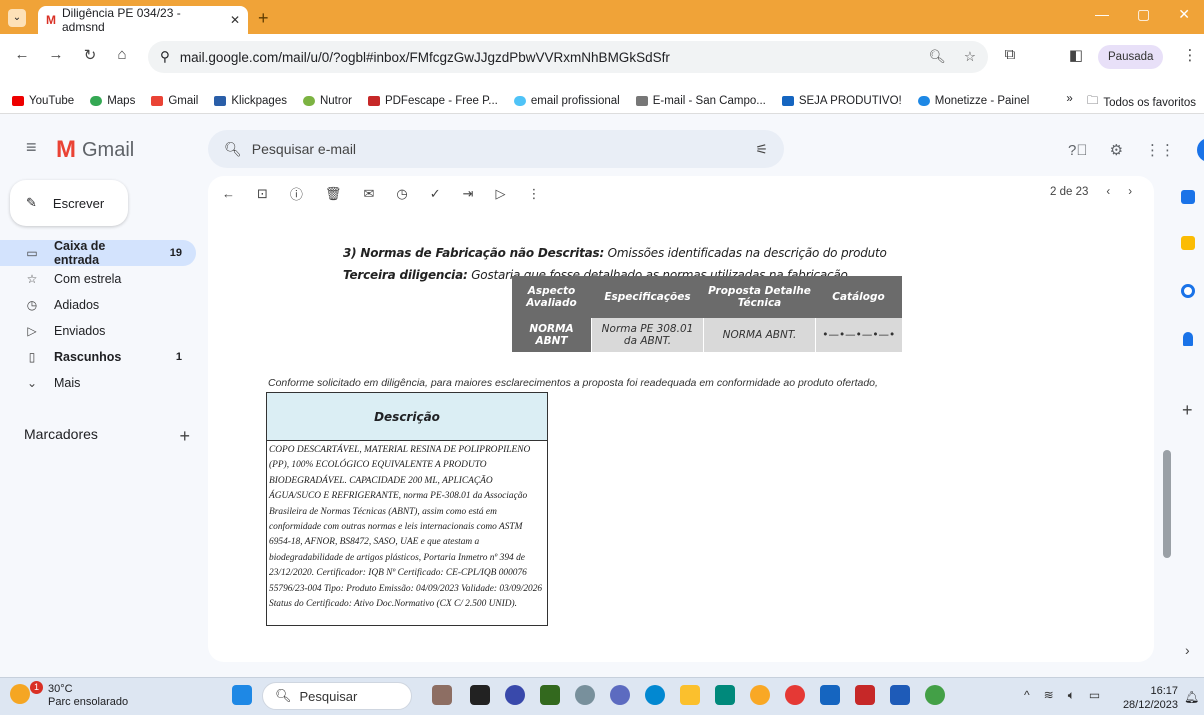 This screenshot has width=1204, height=715. Describe the element at coordinates (830, 695) in the screenshot. I see `store-icon` at that location.